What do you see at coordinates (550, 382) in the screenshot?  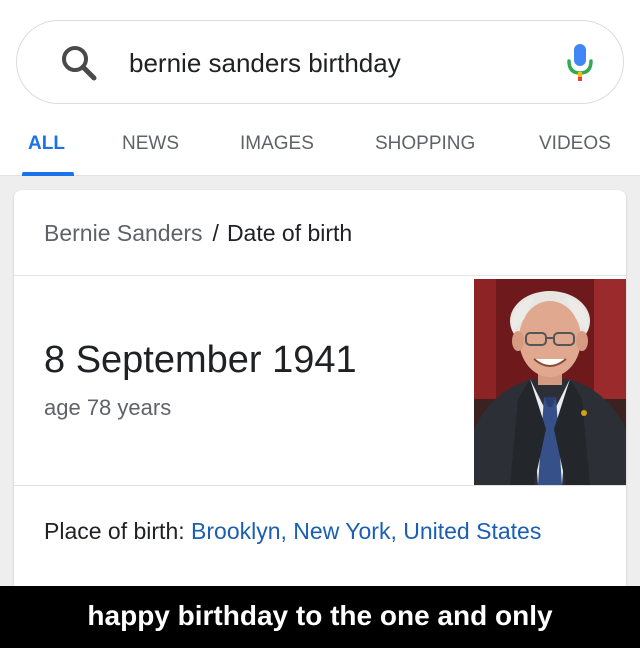 I see `portrait-image` at bounding box center [550, 382].